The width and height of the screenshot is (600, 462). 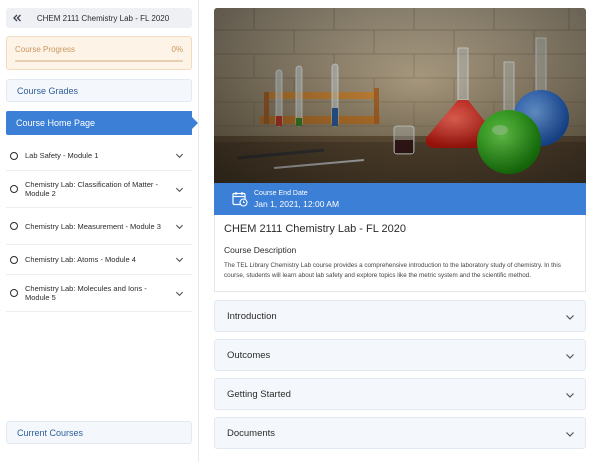 What do you see at coordinates (400, 199) in the screenshot?
I see `course-end-date-bar: Course End Date Jan 1, 2021, 12:00 AM` at bounding box center [400, 199].